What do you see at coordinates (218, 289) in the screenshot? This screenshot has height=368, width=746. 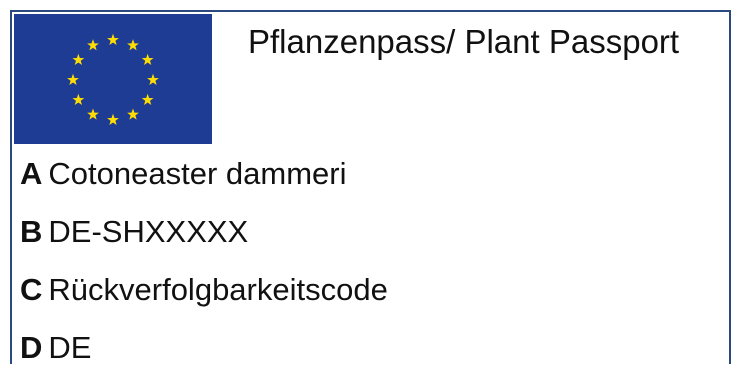 I see `field-c-value: Rückverfolgbarkeitscode` at bounding box center [218, 289].